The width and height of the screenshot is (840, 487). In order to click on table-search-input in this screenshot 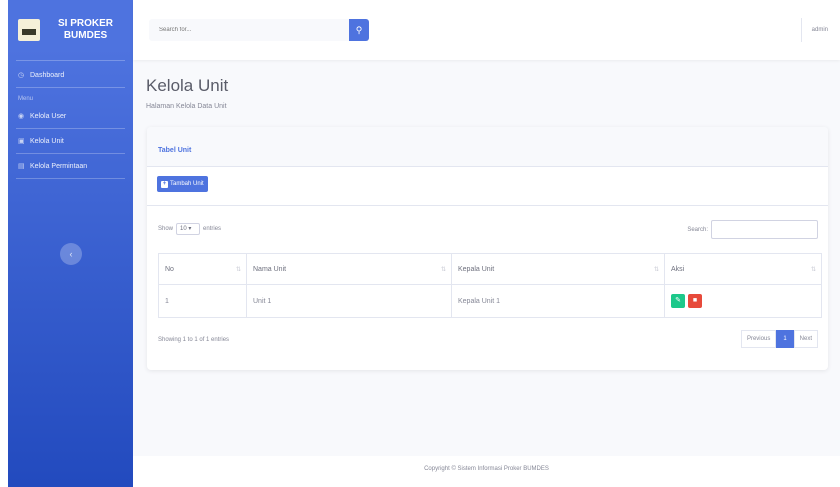, I will do `click(764, 229)`.